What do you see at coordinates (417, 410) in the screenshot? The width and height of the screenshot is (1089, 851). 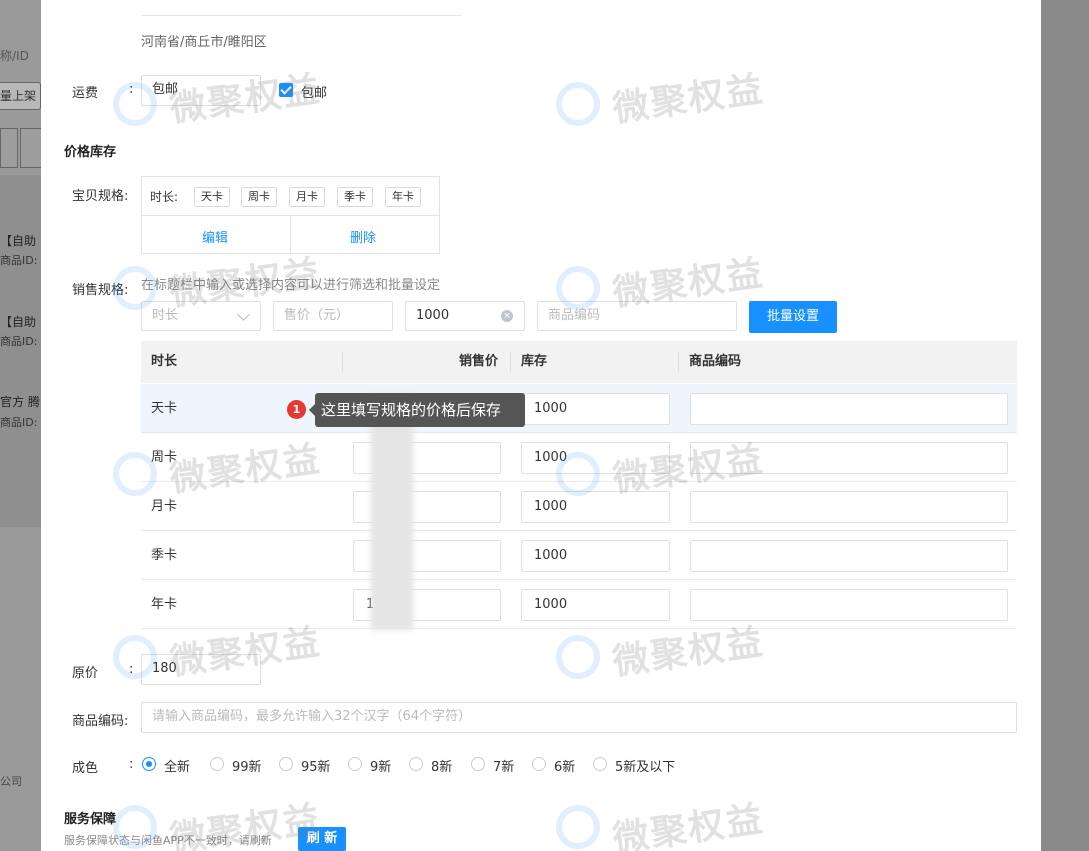 I see `guide-tooltip: 这里填写规格的价格后保存` at bounding box center [417, 410].